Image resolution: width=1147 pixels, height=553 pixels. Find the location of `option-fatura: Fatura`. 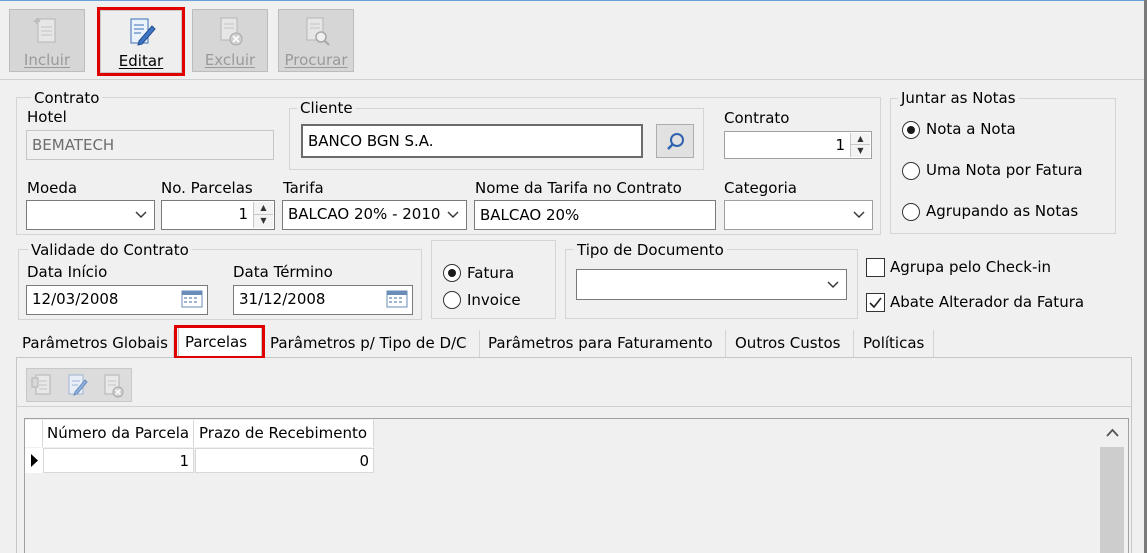

option-fatura: Fatura is located at coordinates (493, 274).